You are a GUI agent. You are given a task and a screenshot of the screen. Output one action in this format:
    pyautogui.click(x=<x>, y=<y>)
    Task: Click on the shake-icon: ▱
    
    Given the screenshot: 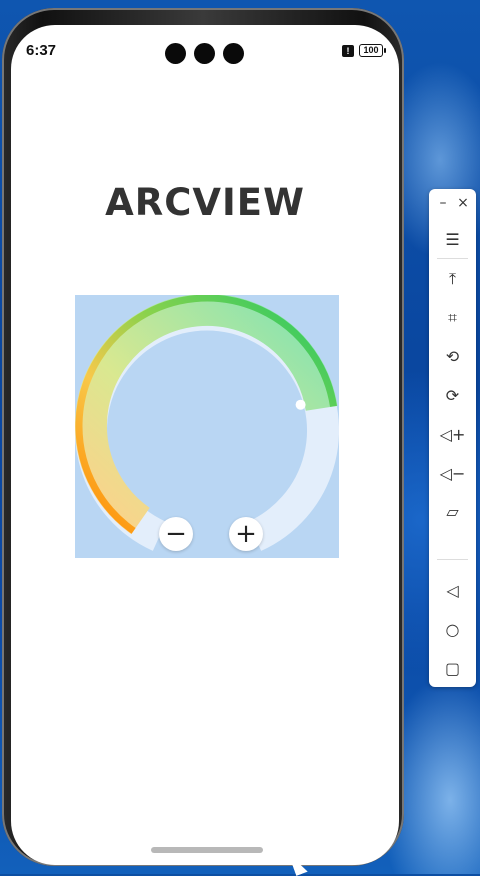 What is the action you would take?
    pyautogui.click(x=452, y=511)
    